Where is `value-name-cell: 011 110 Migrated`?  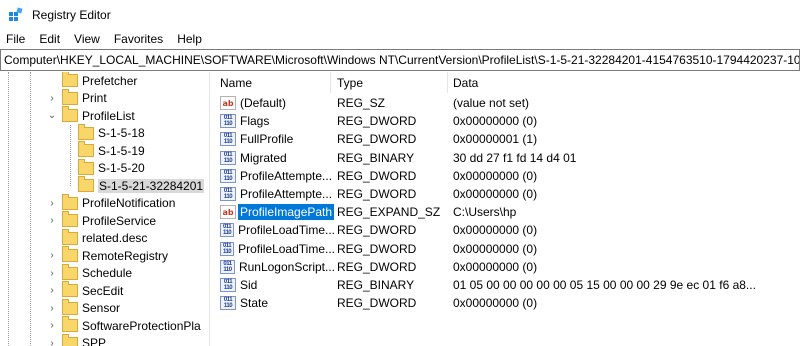
value-name-cell: 011 110 Migrated is located at coordinates (277, 158).